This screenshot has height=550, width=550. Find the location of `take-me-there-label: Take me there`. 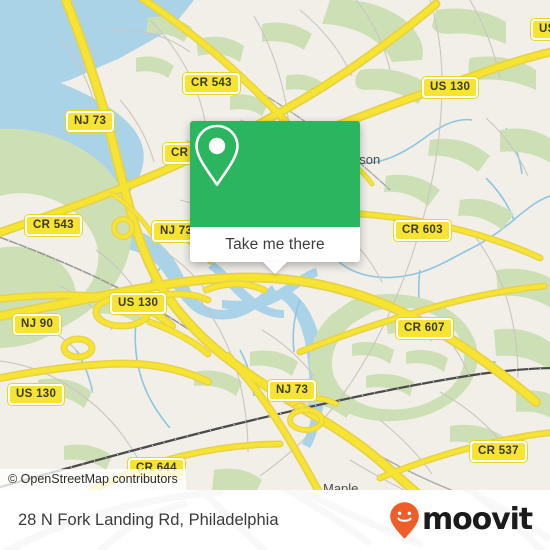

take-me-there-label: Take me there is located at coordinates (275, 244).